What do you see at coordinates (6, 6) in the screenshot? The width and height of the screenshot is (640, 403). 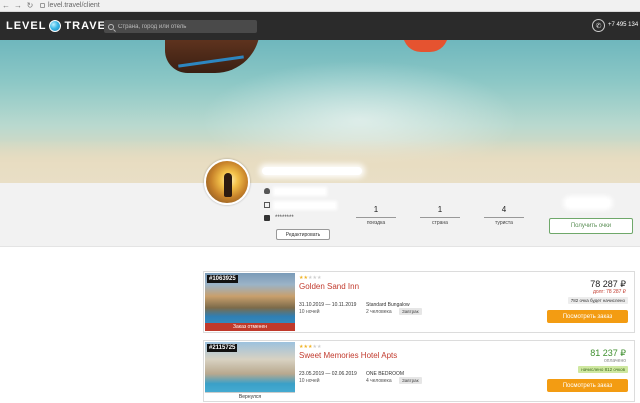 I see `back-arrow-icon: ←` at bounding box center [6, 6].